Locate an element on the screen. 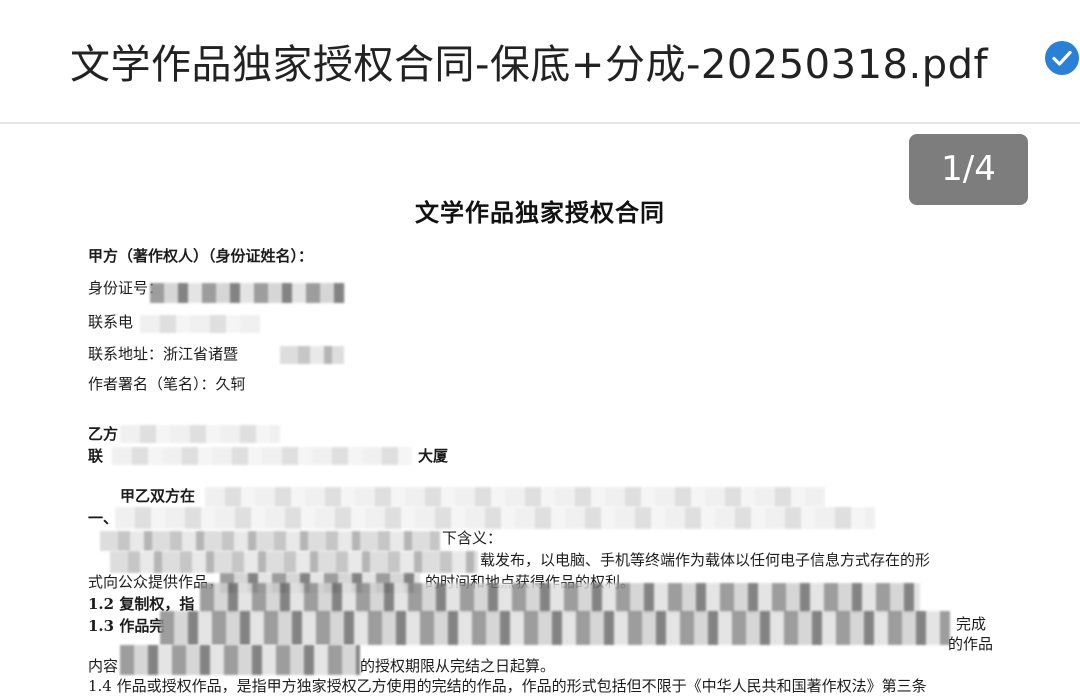 The image size is (1080, 699). file-name-title: 文学作品独家授权合同-保底+分成-20250318.pdf is located at coordinates (529, 65).